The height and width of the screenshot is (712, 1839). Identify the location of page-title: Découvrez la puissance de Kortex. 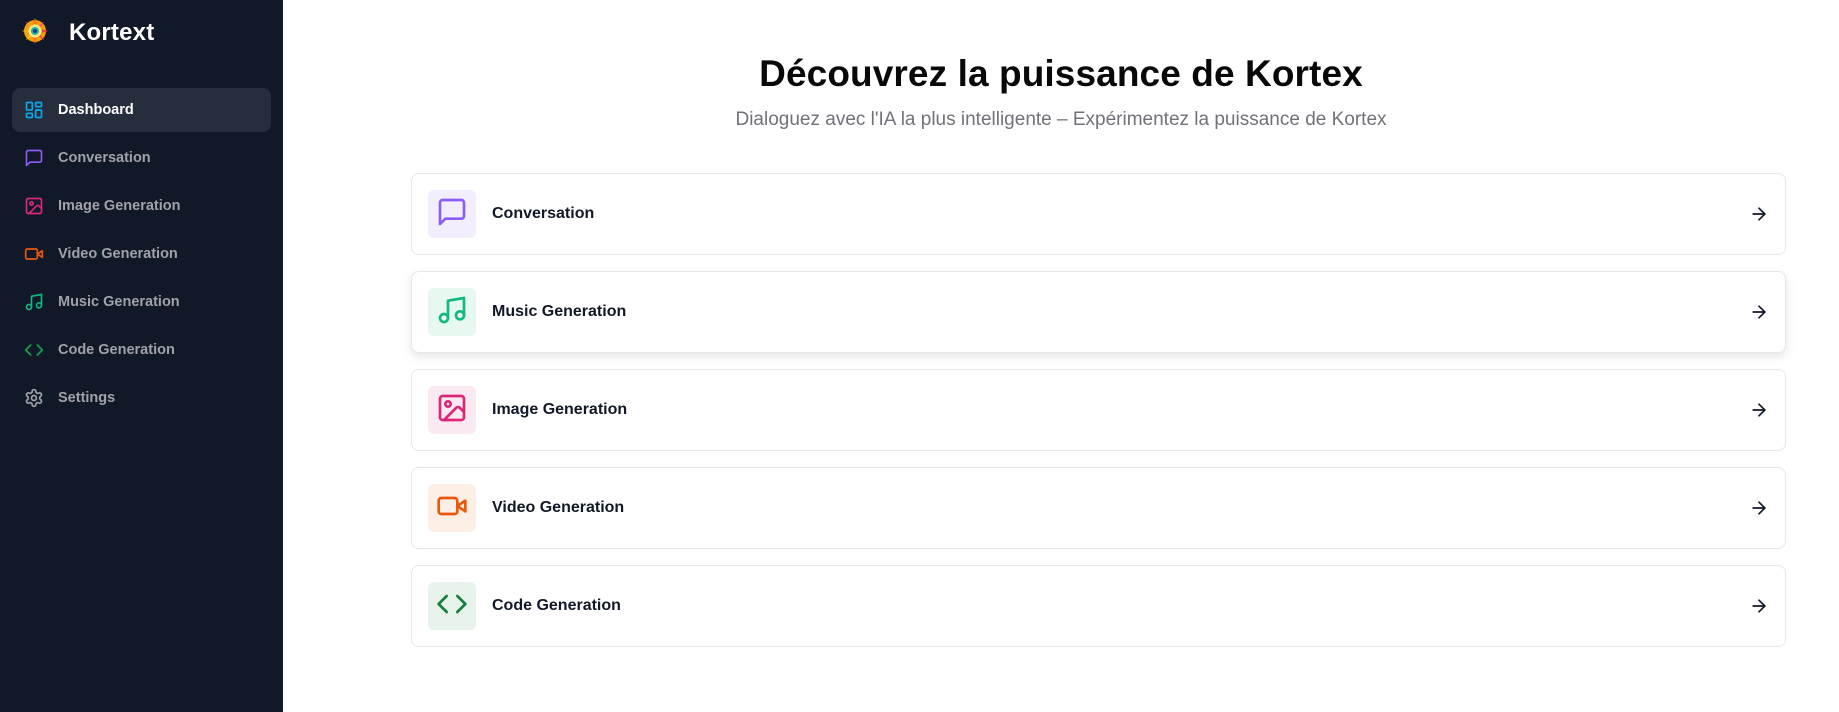
(1061, 73).